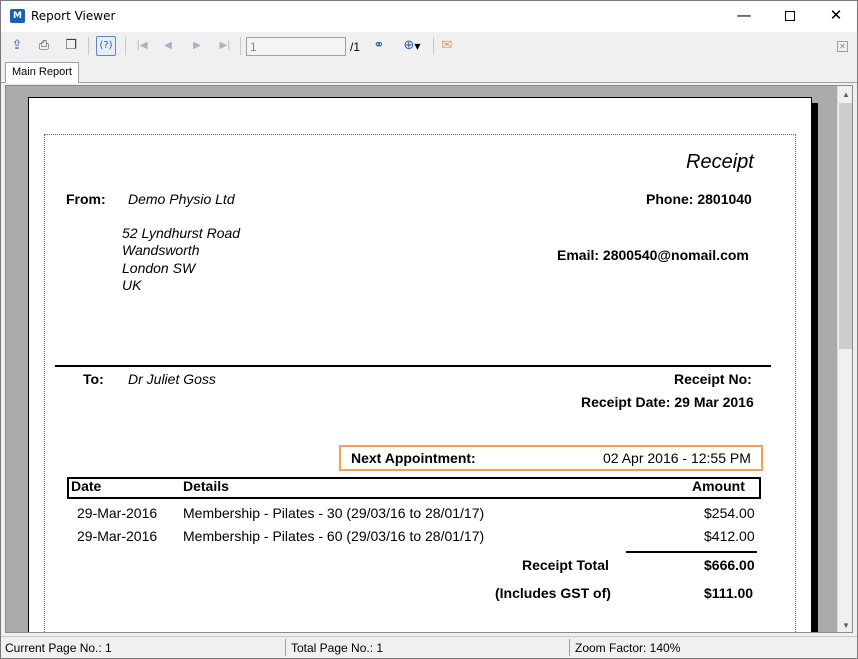 The height and width of the screenshot is (659, 858). What do you see at coordinates (718, 486) in the screenshot?
I see `table-header-amount: Amount` at bounding box center [718, 486].